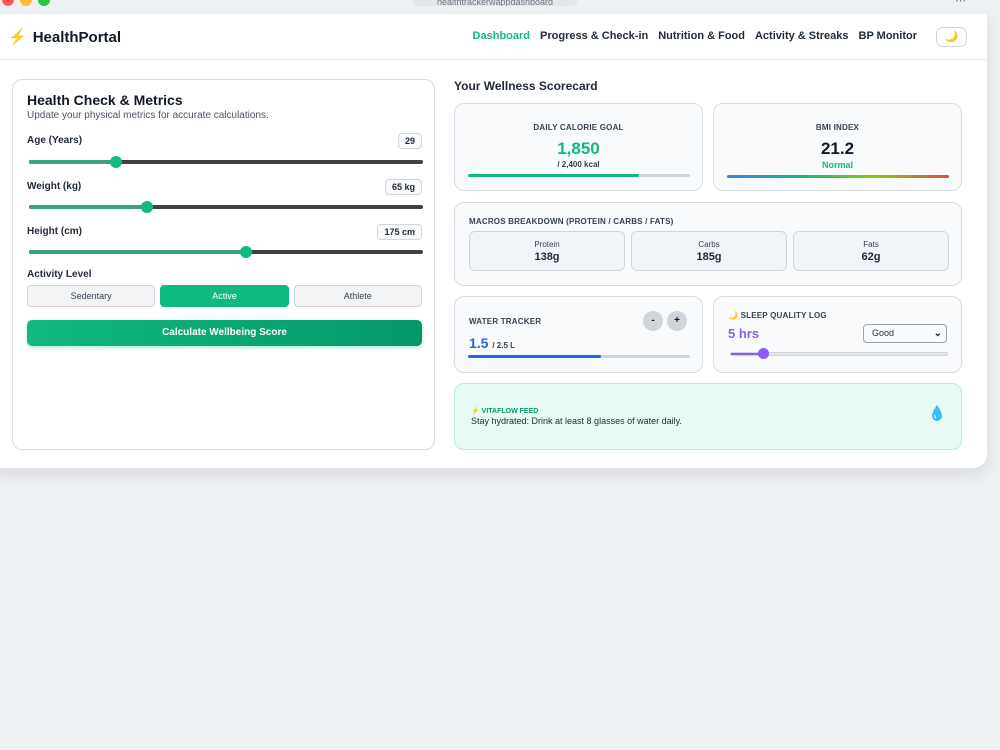 This screenshot has width=1000, height=750. I want to click on weight-value-badge: 65 kg, so click(403, 187).